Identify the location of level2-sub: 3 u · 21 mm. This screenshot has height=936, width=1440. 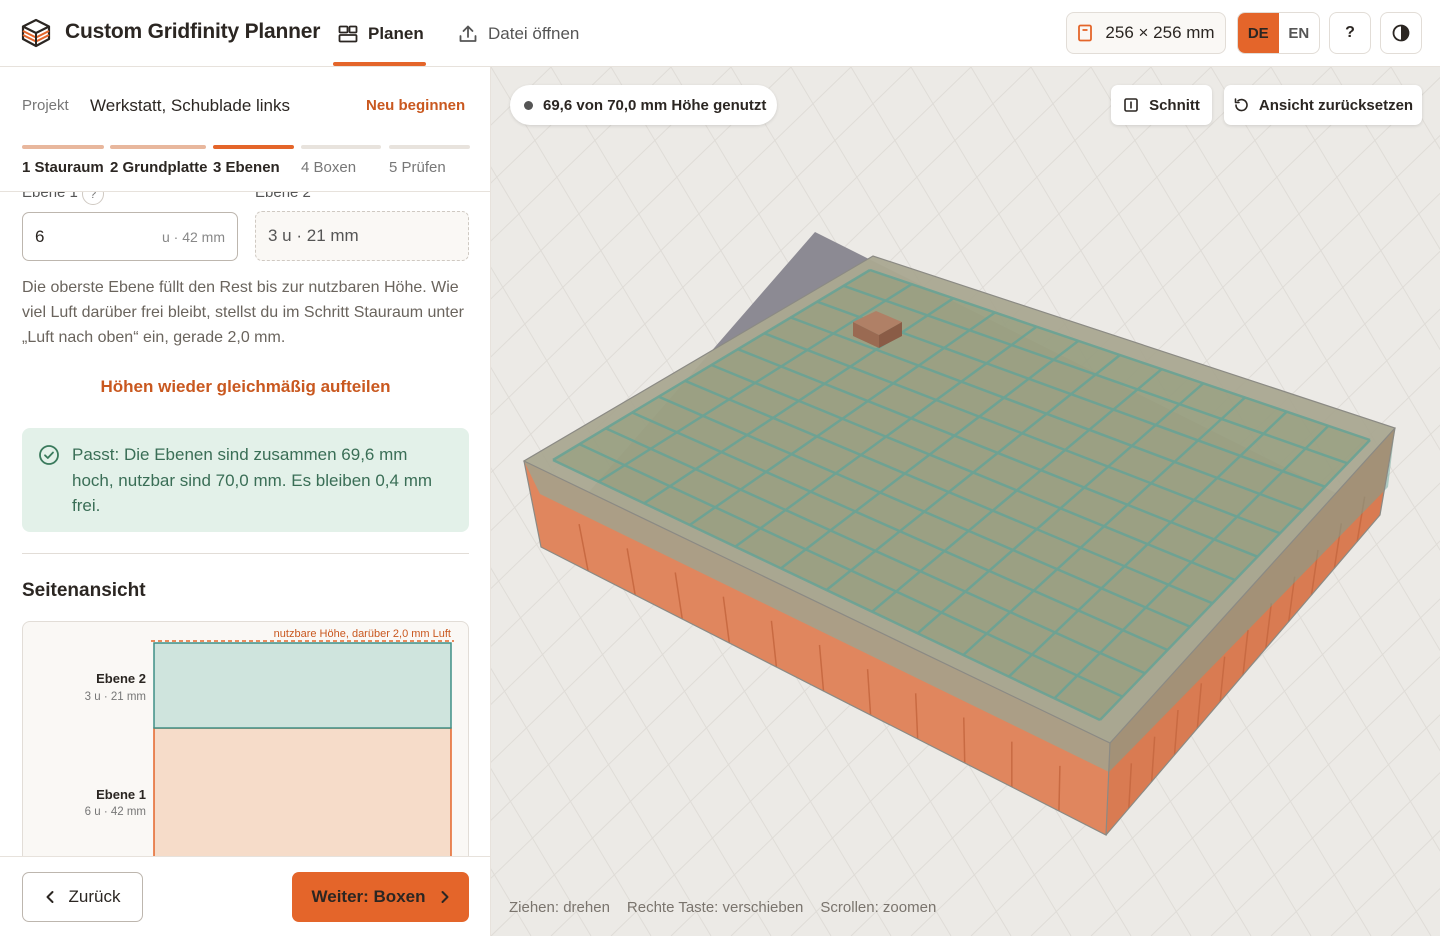
(115, 697).